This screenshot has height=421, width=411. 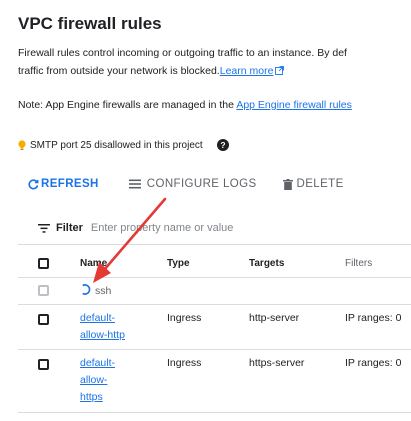 I want to click on filter-icon, so click(x=44, y=228).